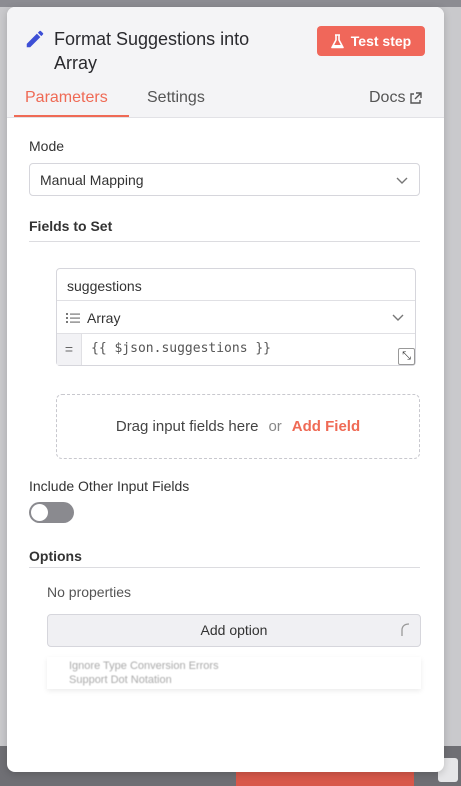  What do you see at coordinates (230, 3) in the screenshot?
I see `background-strip-top` at bounding box center [230, 3].